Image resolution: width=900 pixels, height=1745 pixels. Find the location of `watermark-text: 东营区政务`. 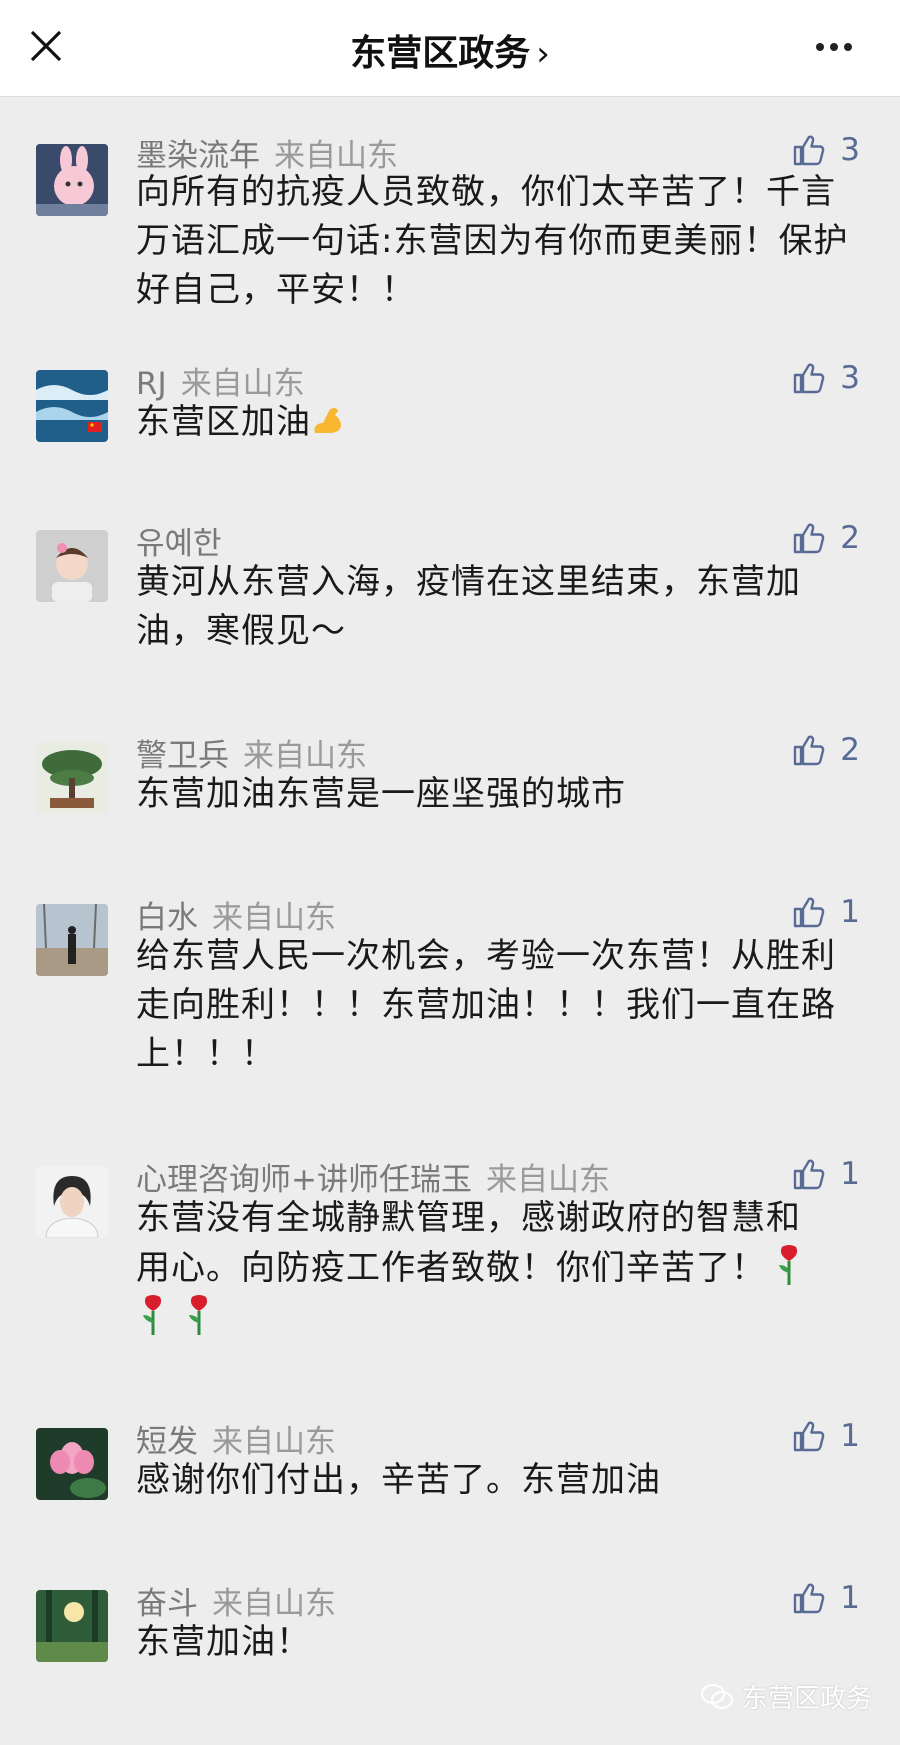

watermark-text: 东营区政务 is located at coordinates (806, 1699).